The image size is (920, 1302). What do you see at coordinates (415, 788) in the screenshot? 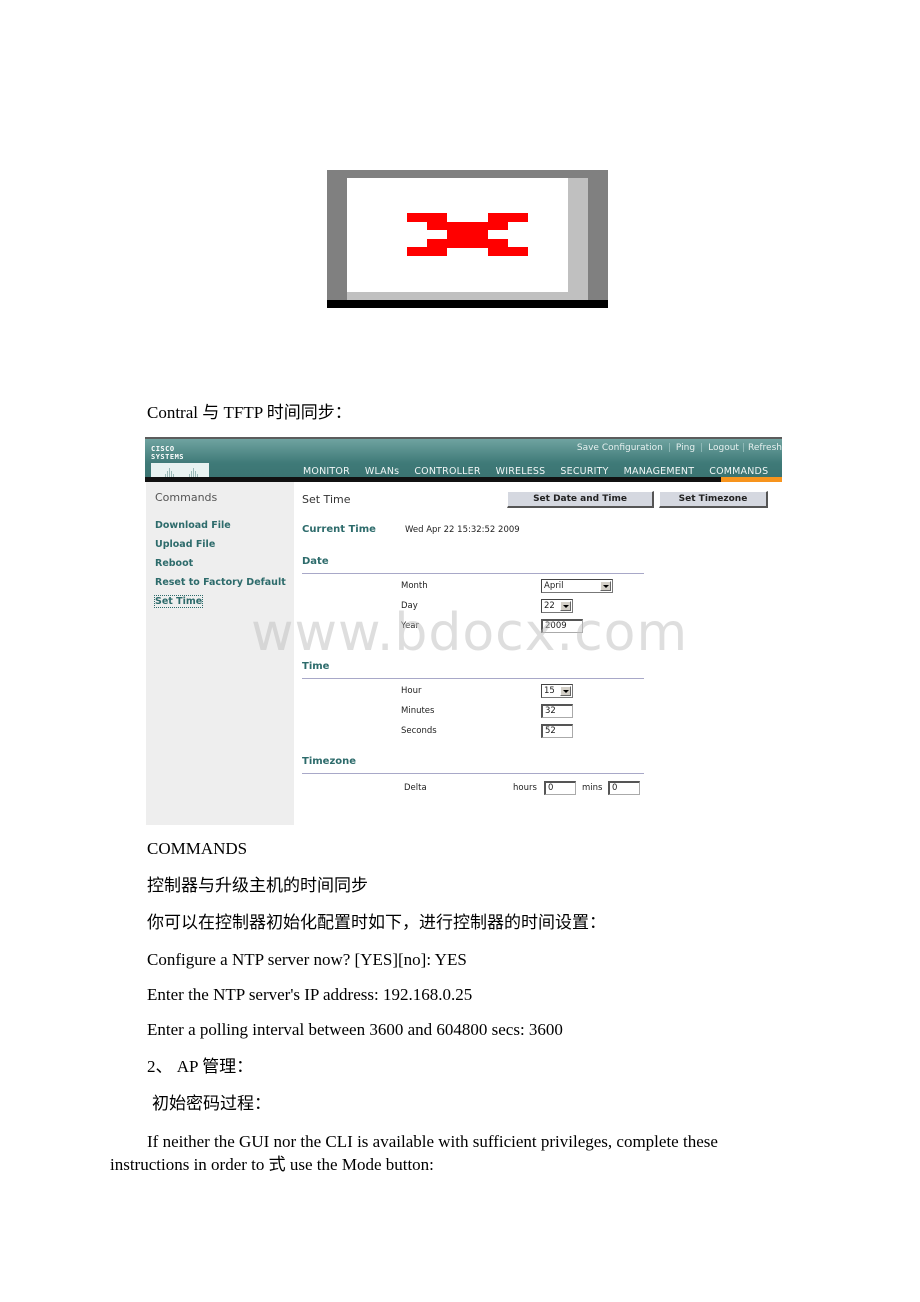
I see `delta-label: Delta` at bounding box center [415, 788].